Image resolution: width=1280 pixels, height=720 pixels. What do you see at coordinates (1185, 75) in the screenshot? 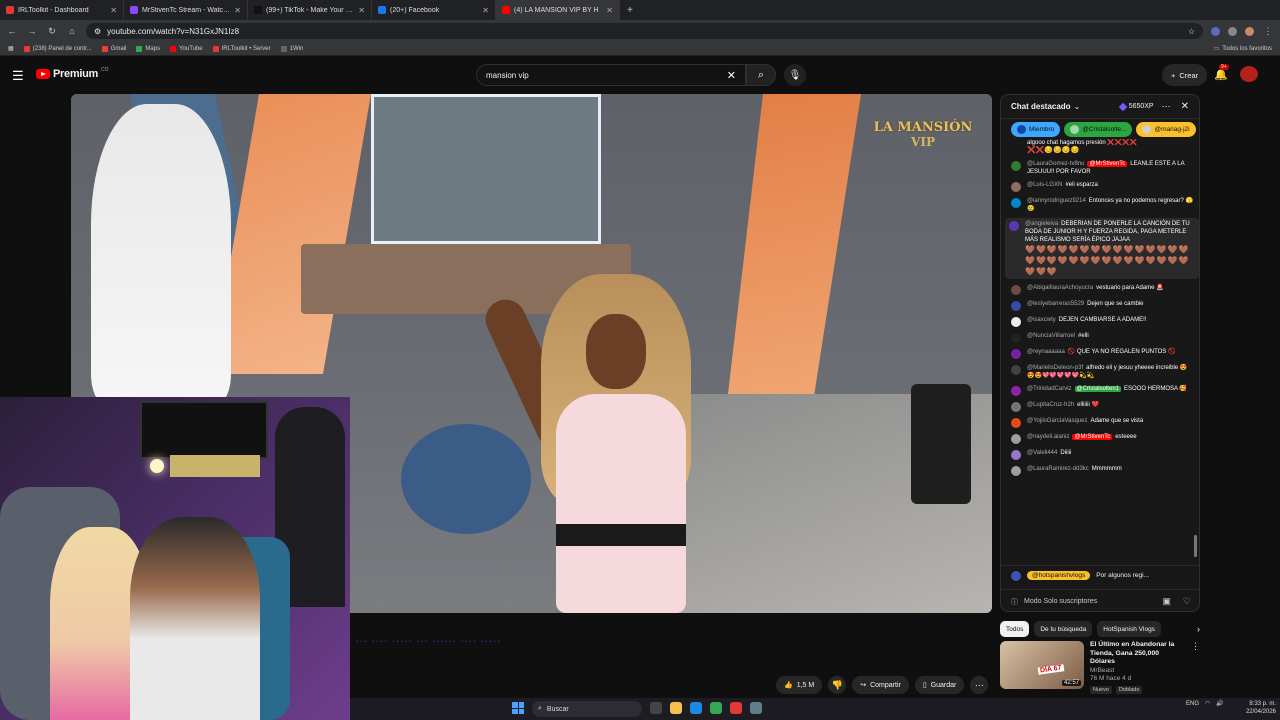
I see `create-button: + Crear` at bounding box center [1185, 75].